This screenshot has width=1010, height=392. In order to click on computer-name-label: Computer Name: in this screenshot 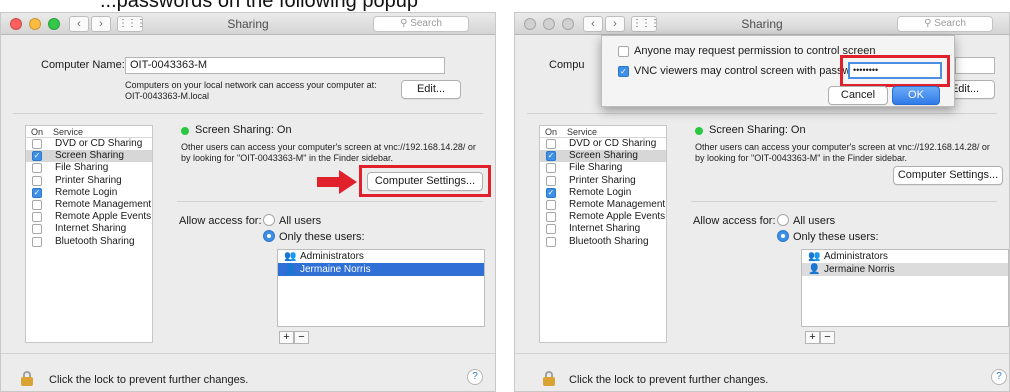, I will do `click(83, 65)`.